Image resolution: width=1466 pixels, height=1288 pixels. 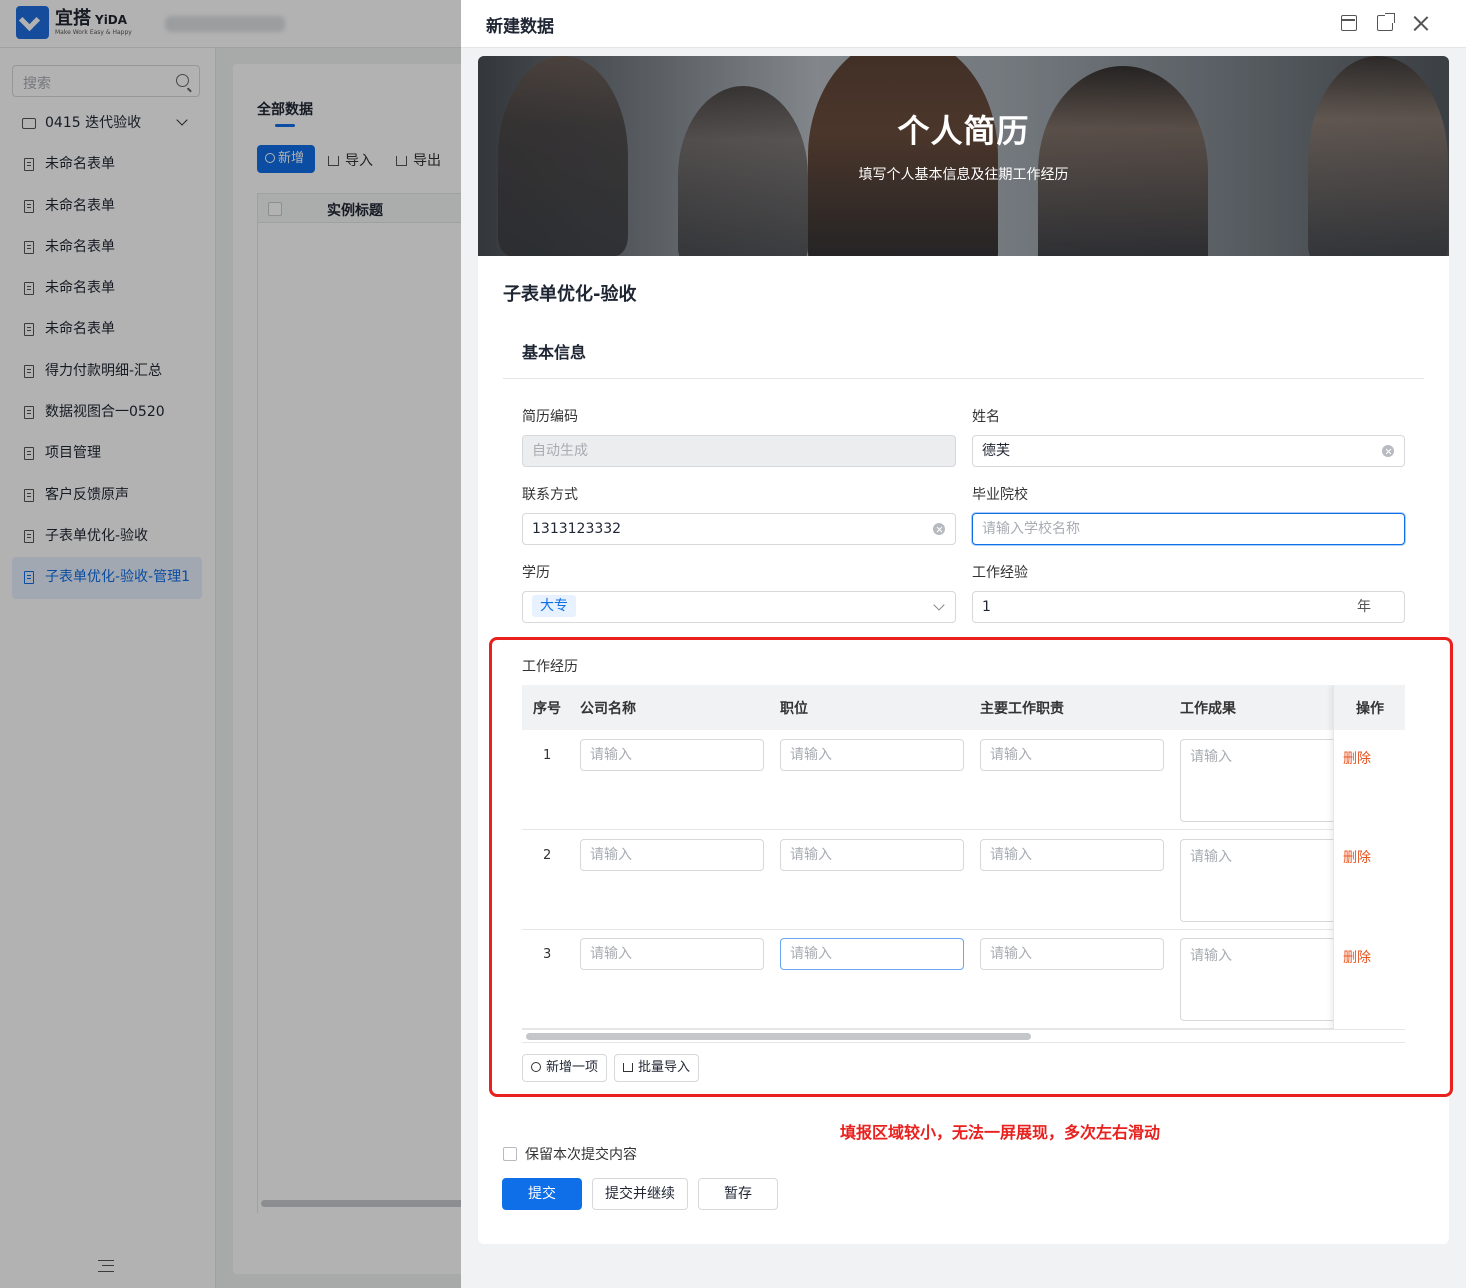 What do you see at coordinates (554, 606) in the screenshot?
I see `education-tag: 大专` at bounding box center [554, 606].